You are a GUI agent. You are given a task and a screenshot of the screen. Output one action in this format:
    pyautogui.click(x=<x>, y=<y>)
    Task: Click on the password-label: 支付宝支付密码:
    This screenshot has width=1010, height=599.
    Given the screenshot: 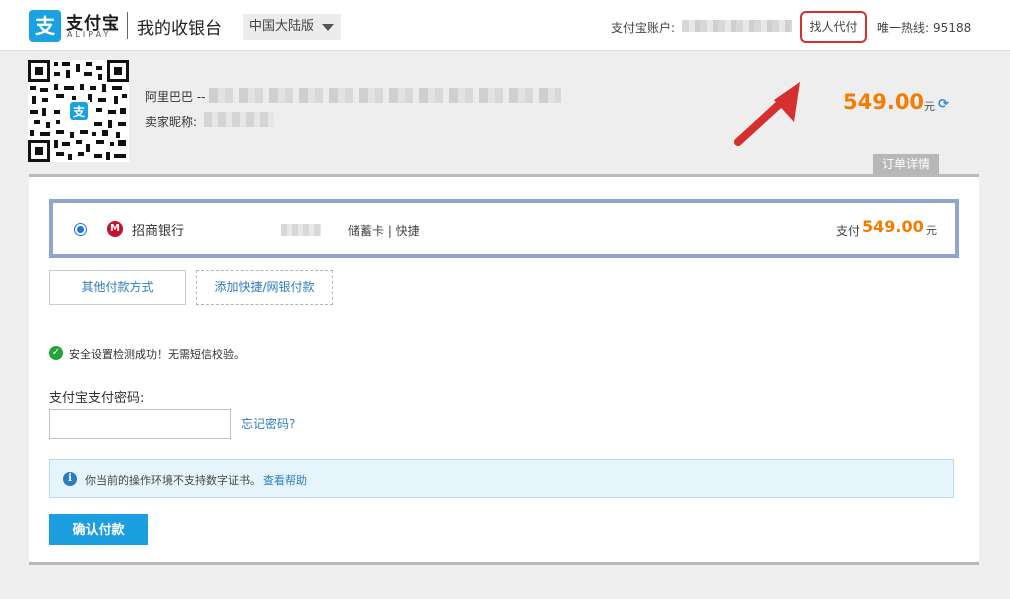 What is the action you would take?
    pyautogui.click(x=97, y=398)
    